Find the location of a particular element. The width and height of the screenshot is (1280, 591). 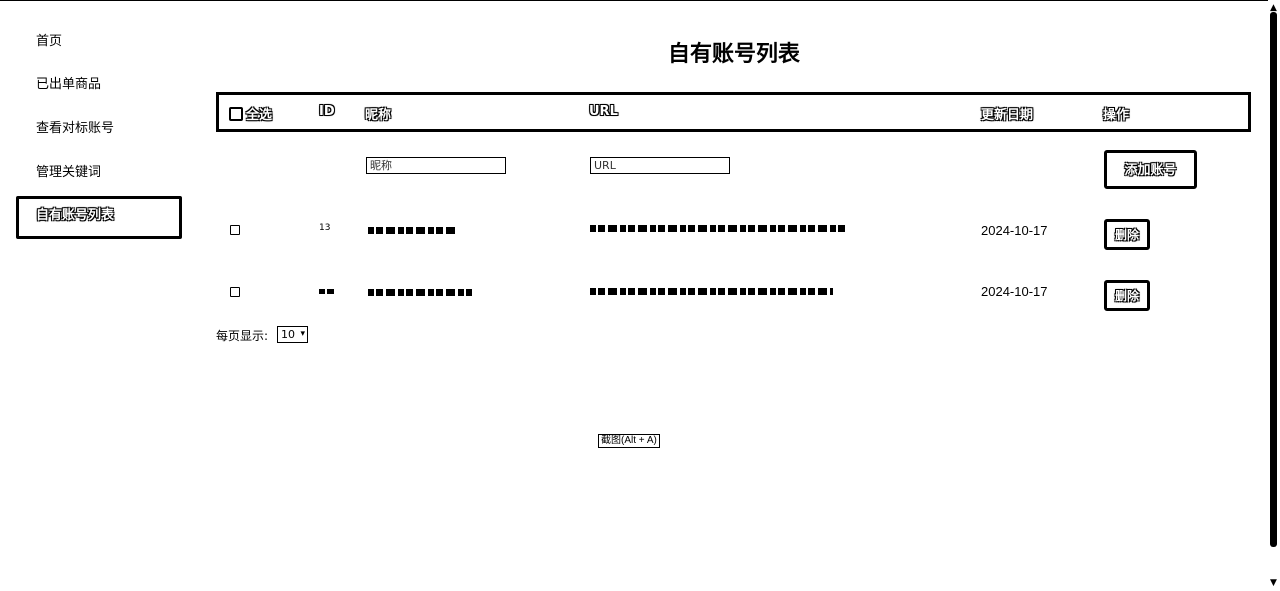

sidebar-item-keywords: 管理关键词 is located at coordinates (99, 173).